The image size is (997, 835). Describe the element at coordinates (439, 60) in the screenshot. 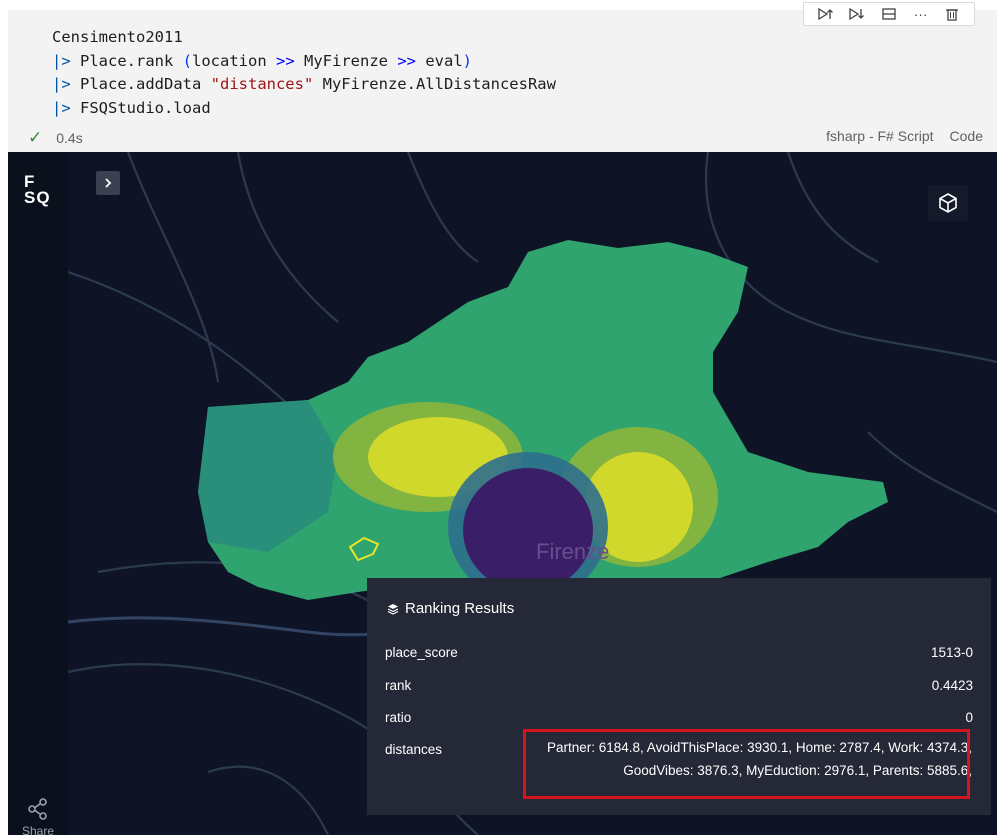

I see `code-token: eval` at that location.